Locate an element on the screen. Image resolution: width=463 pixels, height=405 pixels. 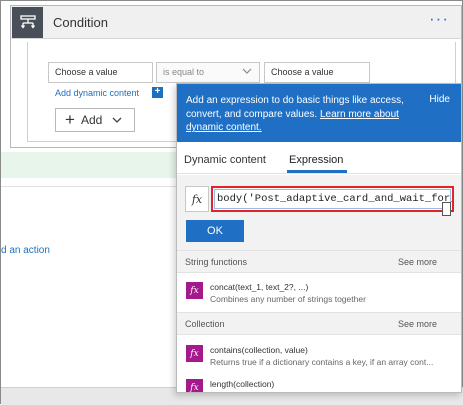
expression-input: body('Post_adaptive_card_and_wait_for_a is located at coordinates (332, 199).